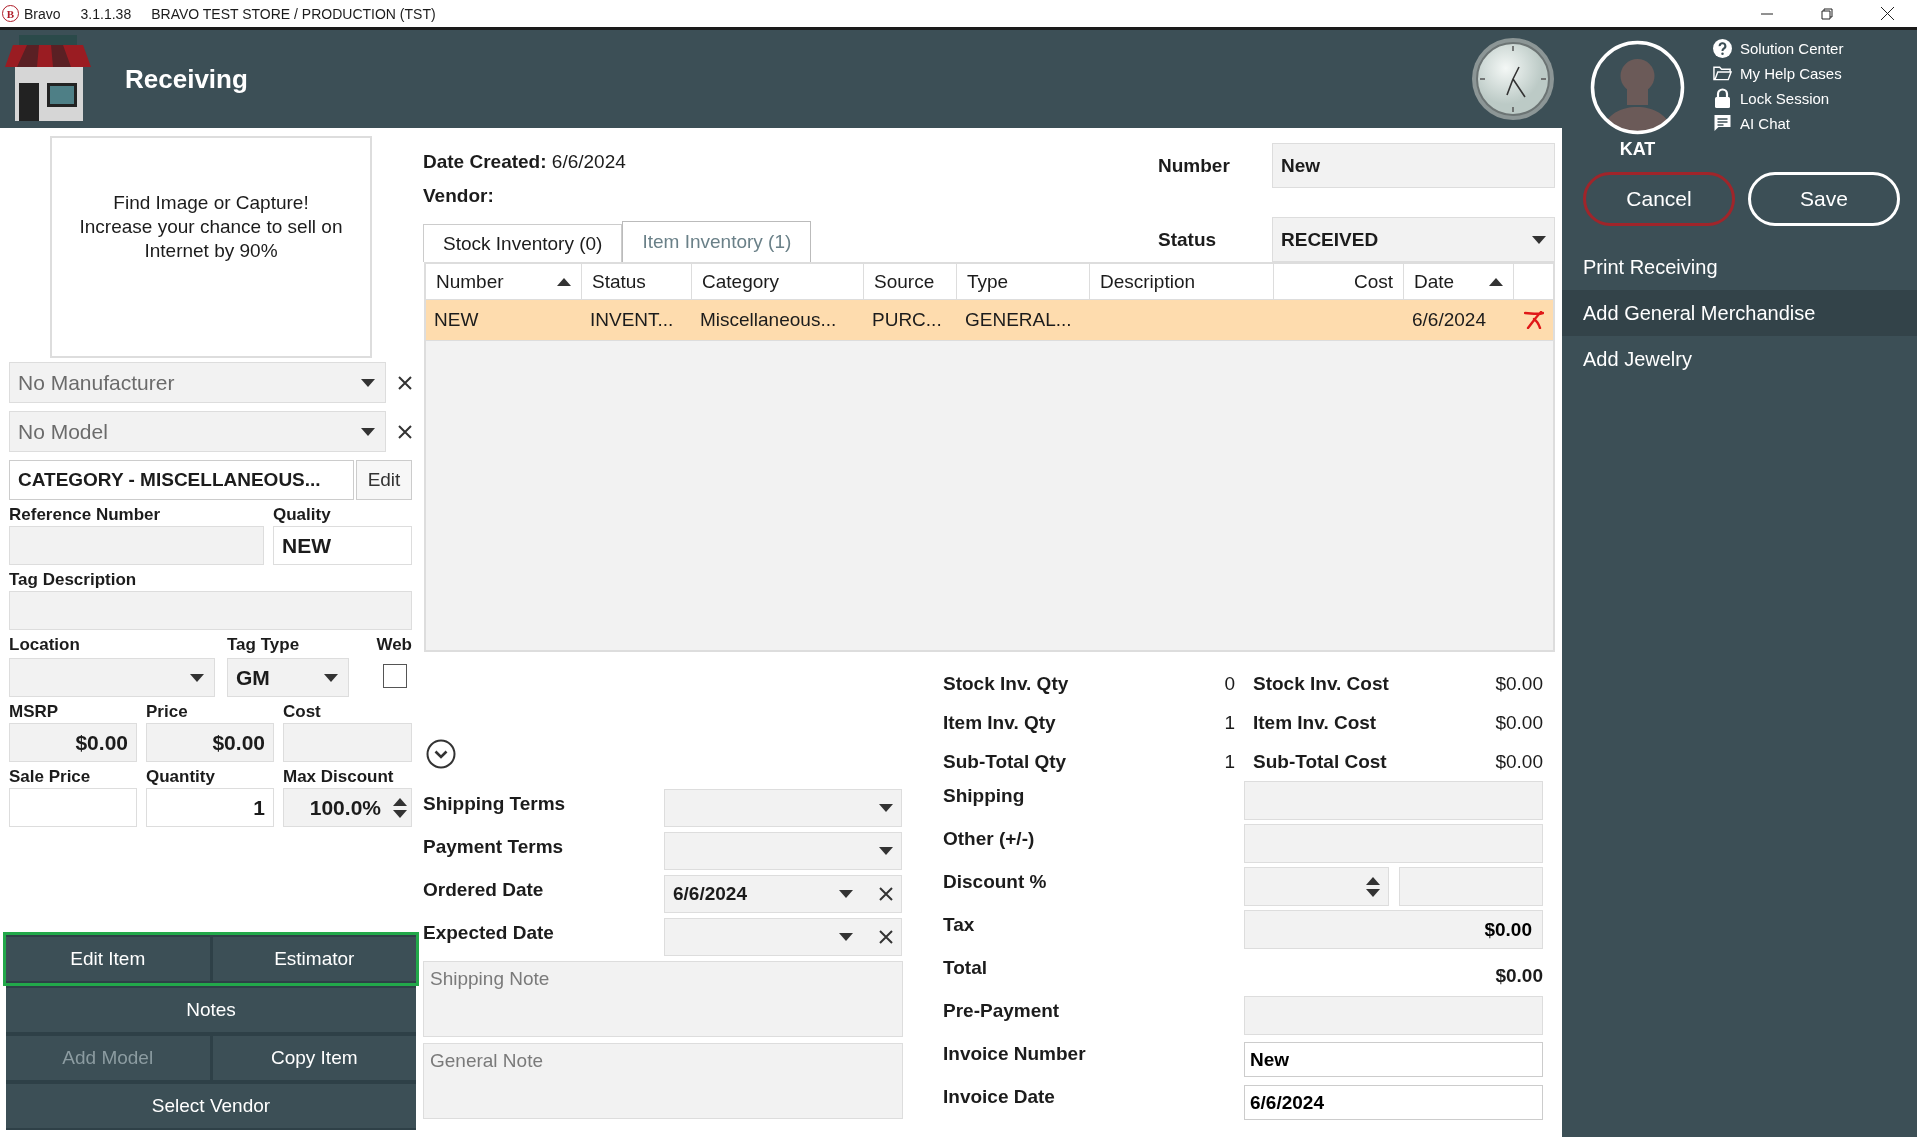 Image resolution: width=1917 pixels, height=1137 pixels. What do you see at coordinates (1518, 975) in the screenshot?
I see `total-value: $0.00` at bounding box center [1518, 975].